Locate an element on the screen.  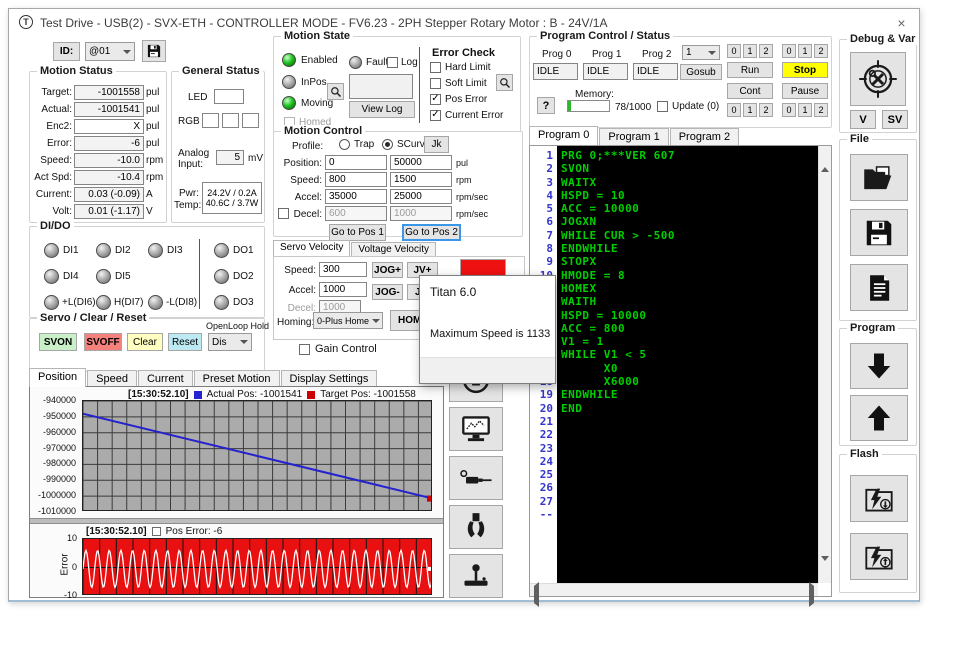
code-vscrollbar is located at coordinates (824, 364).